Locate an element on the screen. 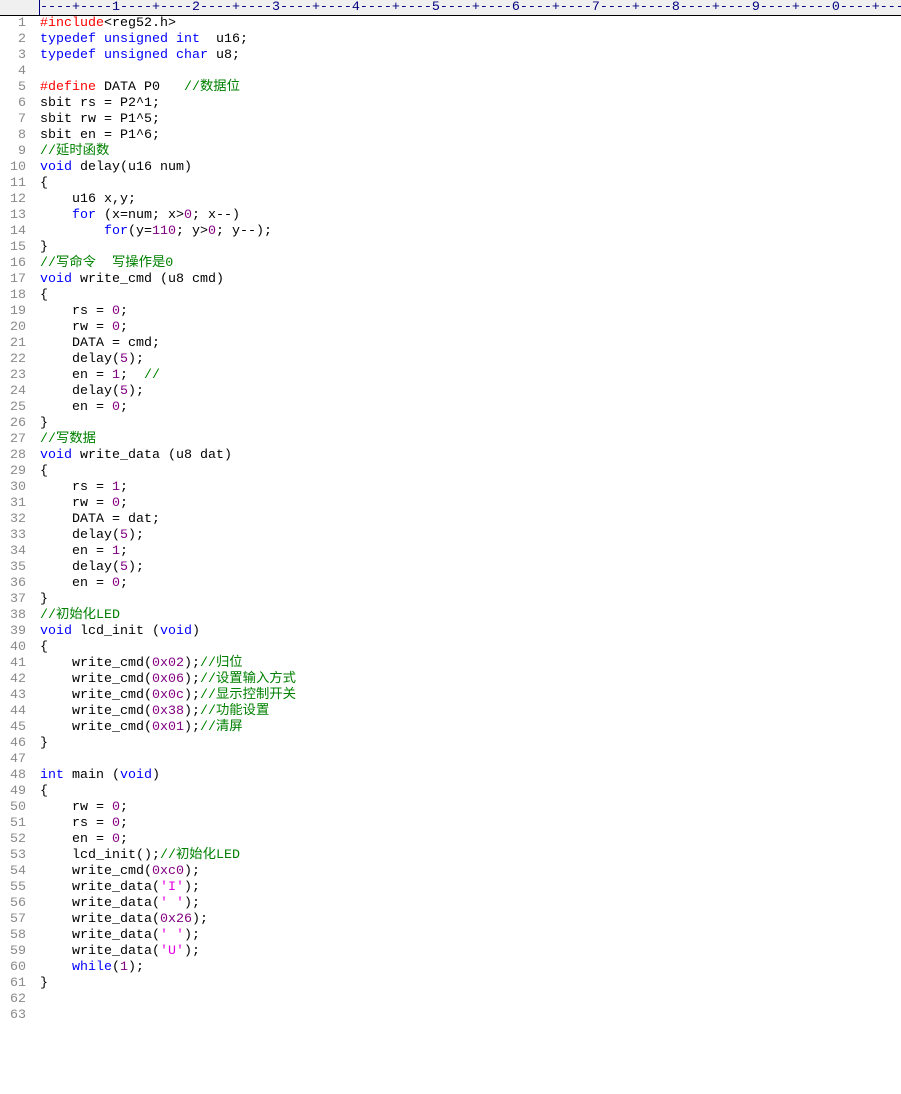  code-line: 58 write_data(' '); is located at coordinates (148, 936).